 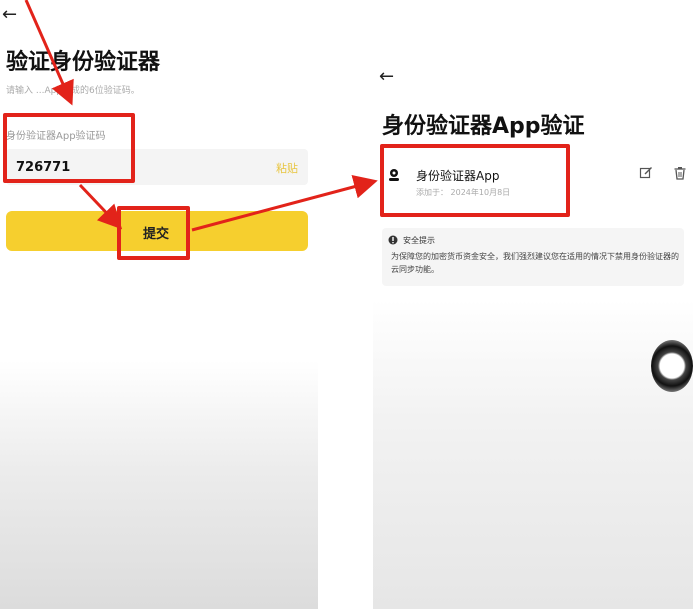 What do you see at coordinates (153, 233) in the screenshot?
I see `highlight-box-submit` at bounding box center [153, 233].